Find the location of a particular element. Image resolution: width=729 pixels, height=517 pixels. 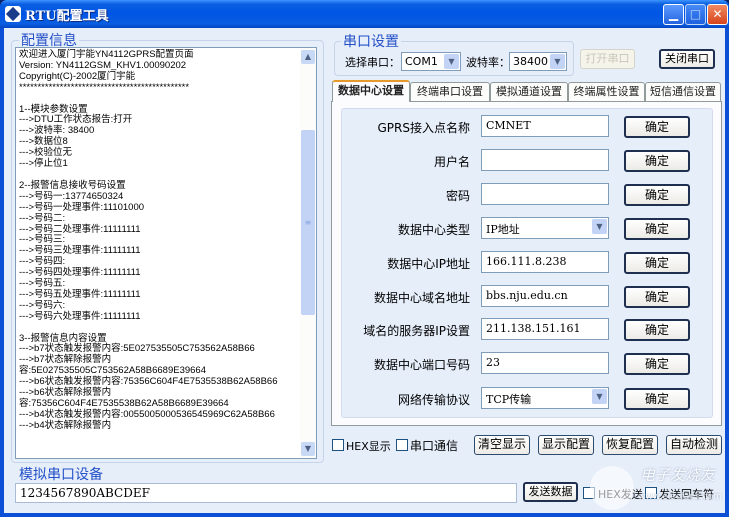

close-button: ✕ is located at coordinates (717, 14).